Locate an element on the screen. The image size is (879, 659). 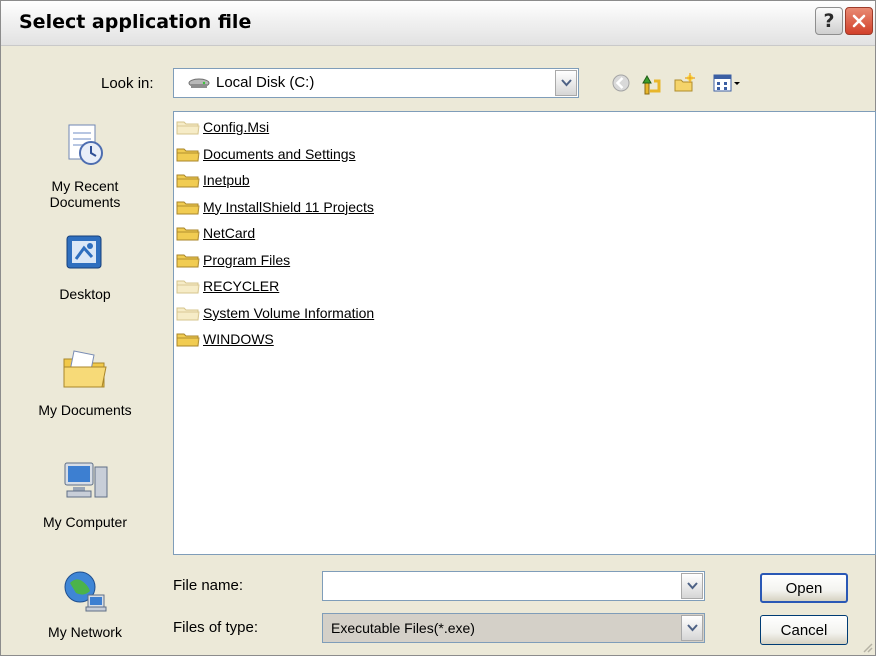
look-in-label: Look in: is located at coordinates (127, 83).